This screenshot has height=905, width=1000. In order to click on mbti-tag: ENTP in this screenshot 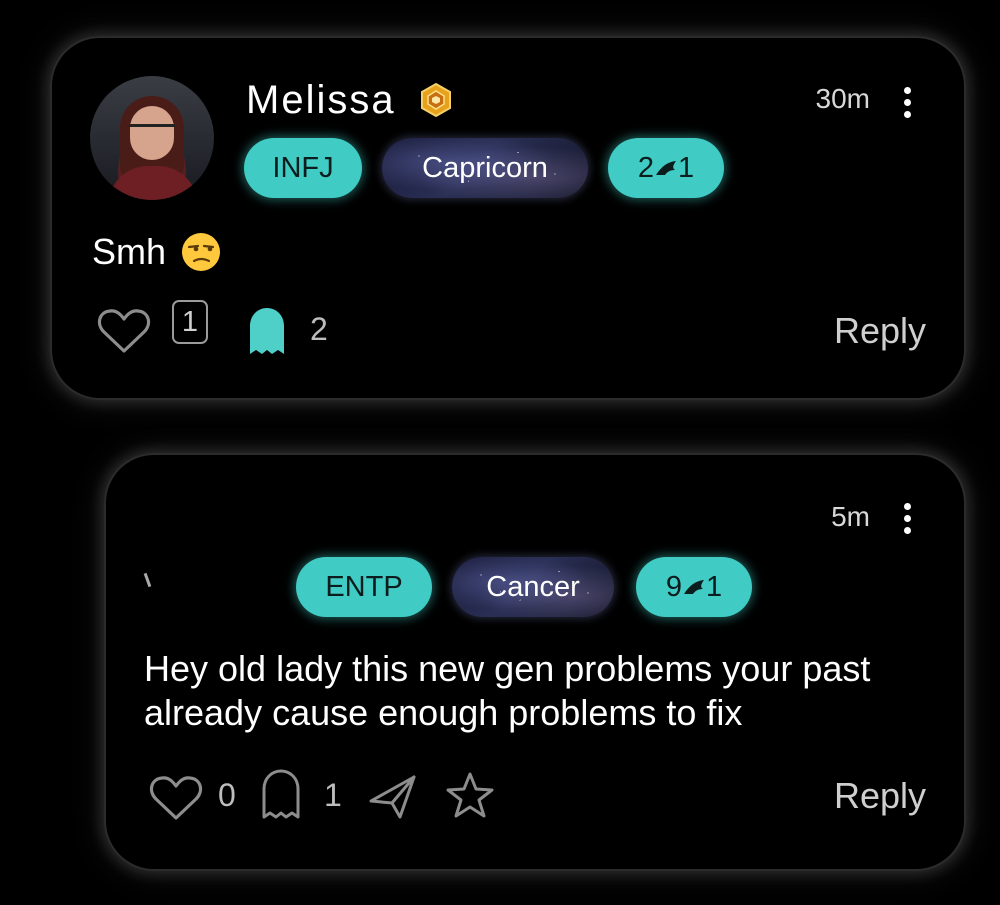, I will do `click(364, 587)`.